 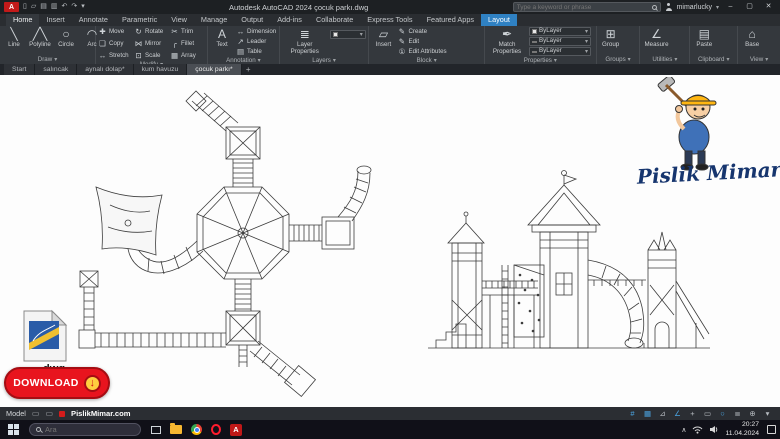 What do you see at coordinates (749, 7) in the screenshot?
I see `maximize-button: ▢` at bounding box center [749, 7].